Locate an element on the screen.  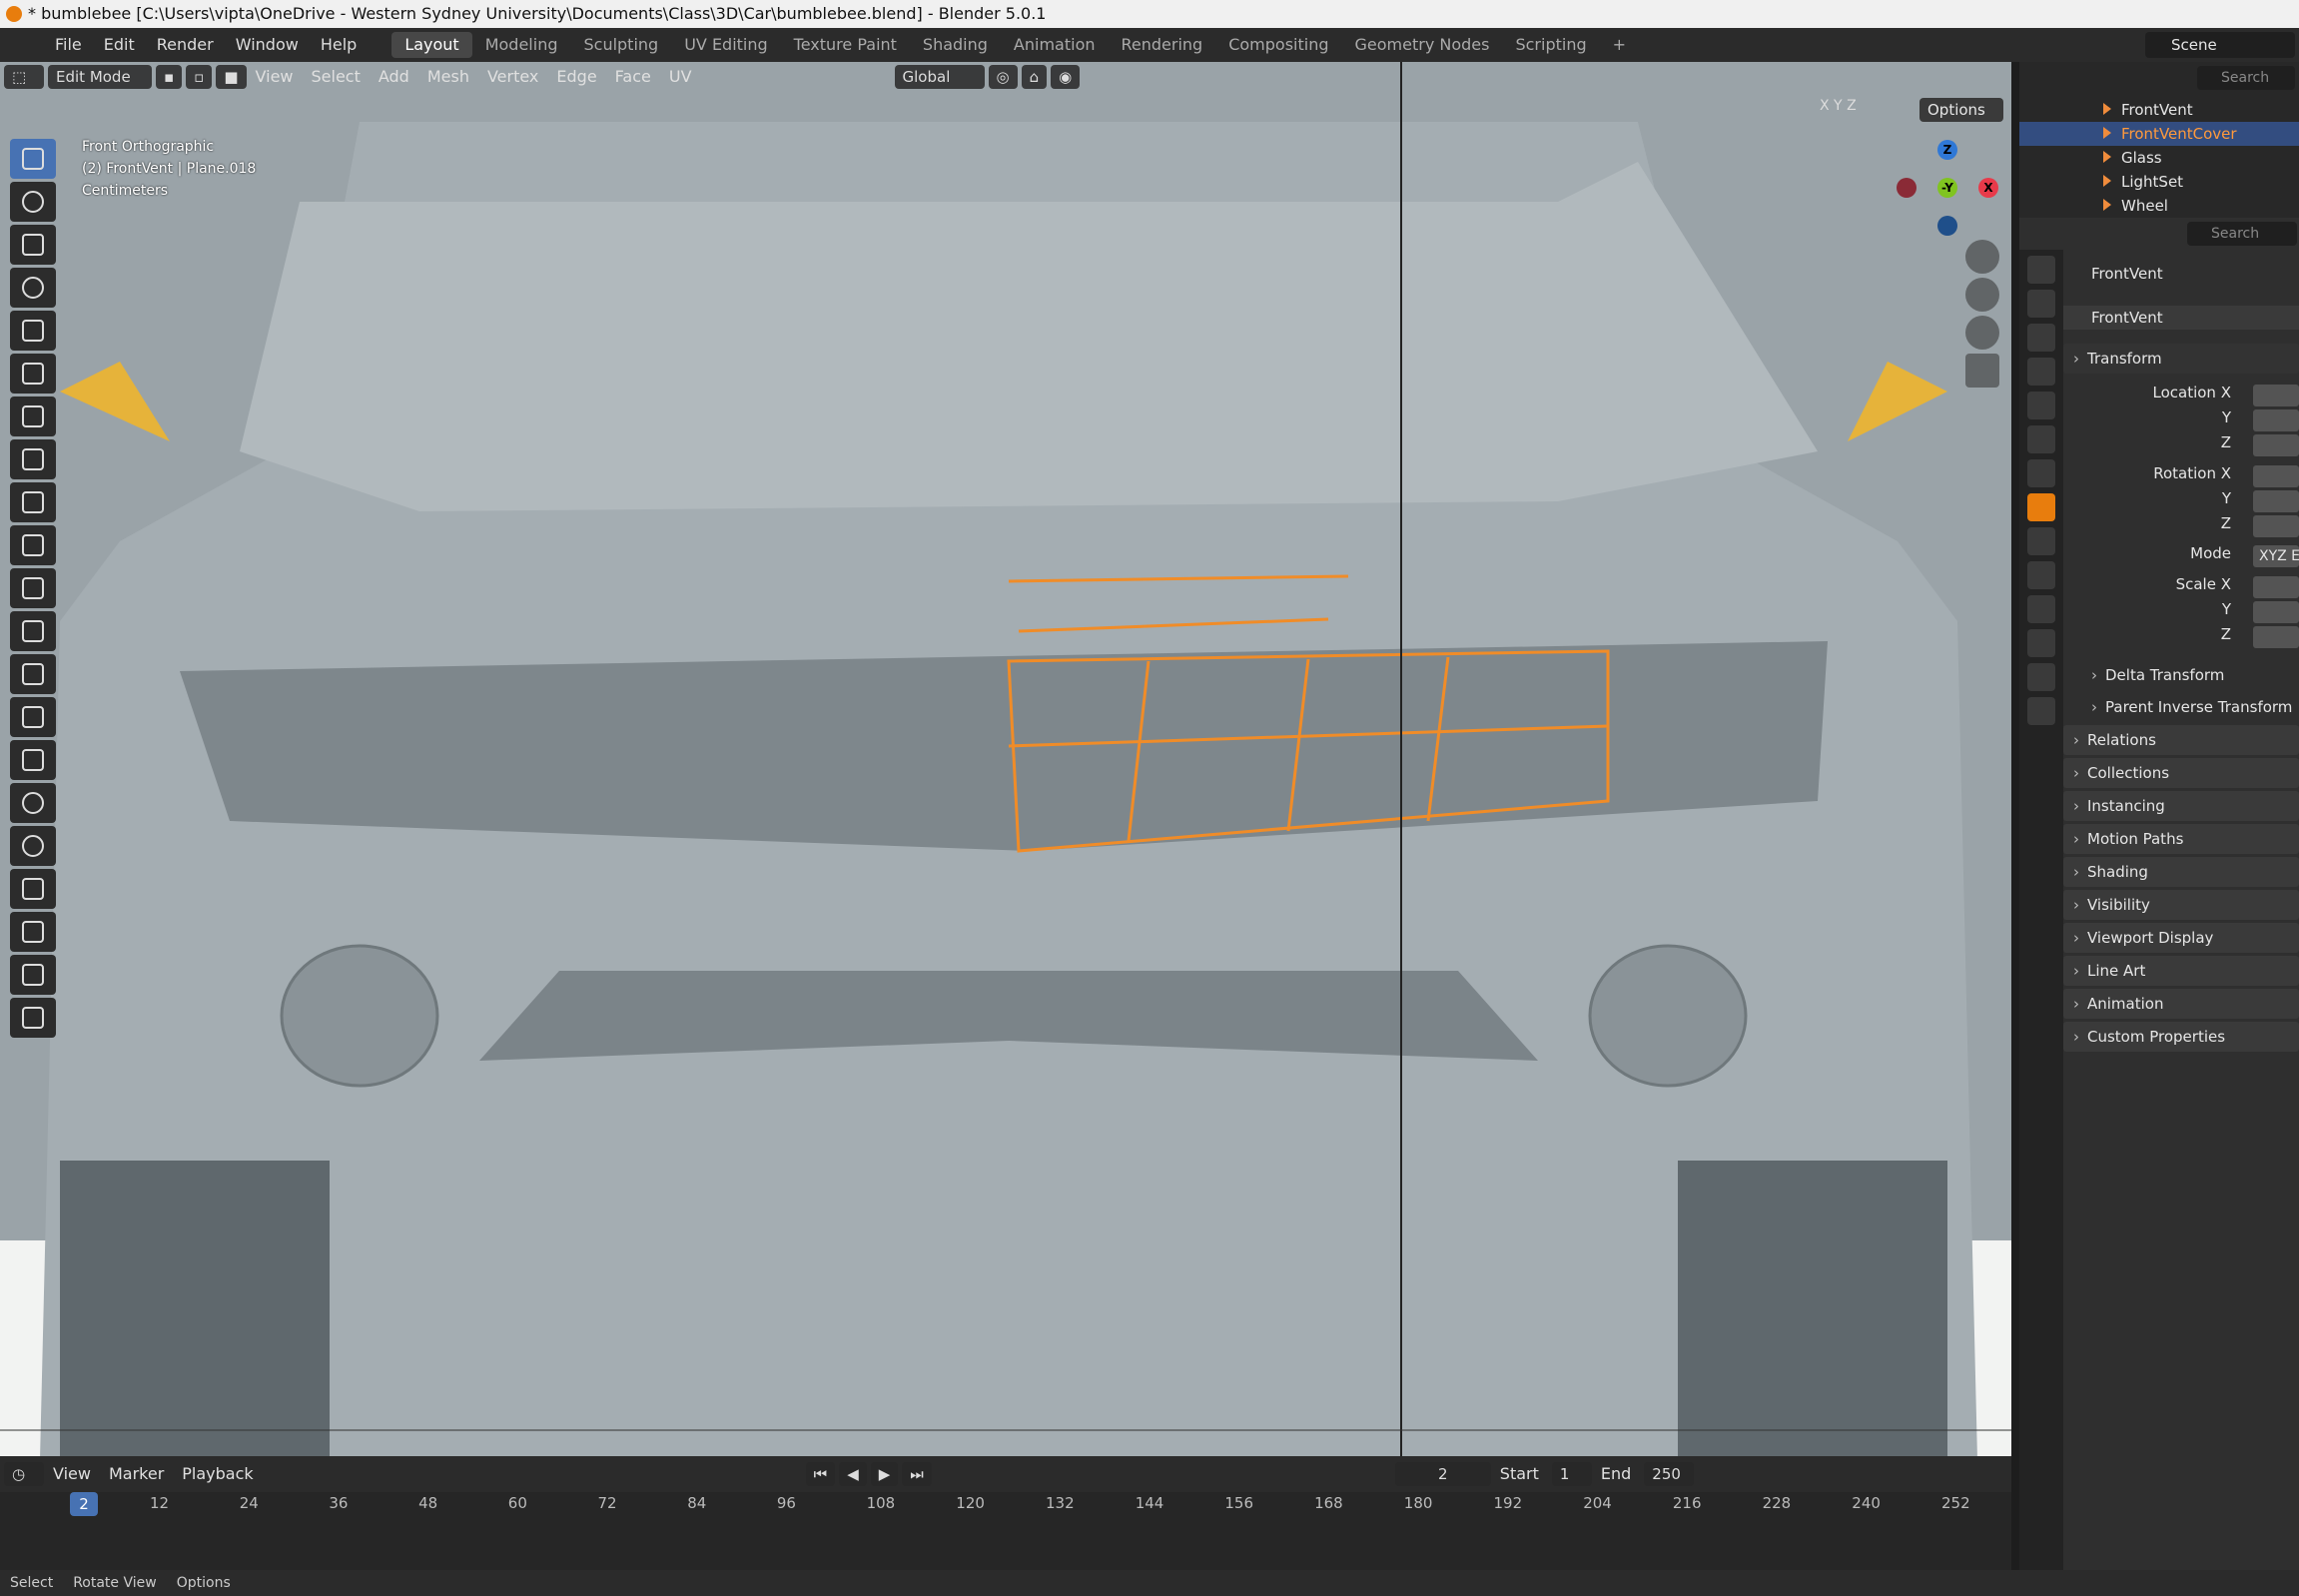
ortho-grid-icon is located at coordinates (1982, 371).